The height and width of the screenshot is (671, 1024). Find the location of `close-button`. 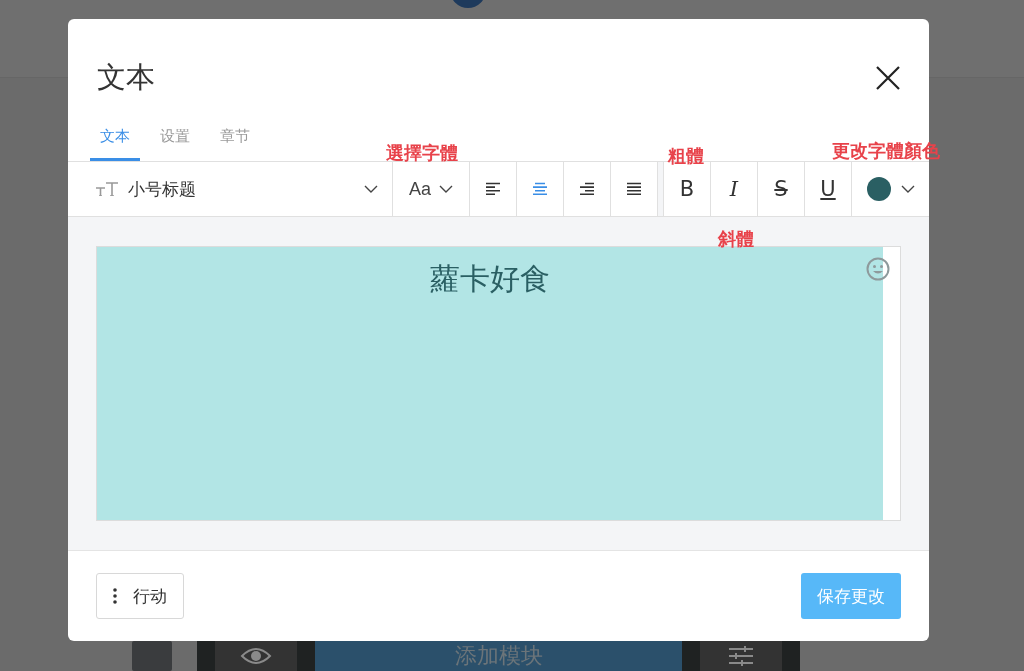

close-button is located at coordinates (888, 78).